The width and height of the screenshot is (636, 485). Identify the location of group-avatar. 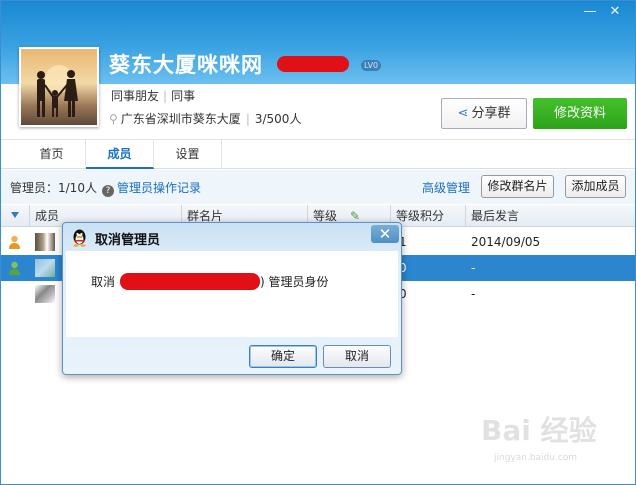
(59, 87).